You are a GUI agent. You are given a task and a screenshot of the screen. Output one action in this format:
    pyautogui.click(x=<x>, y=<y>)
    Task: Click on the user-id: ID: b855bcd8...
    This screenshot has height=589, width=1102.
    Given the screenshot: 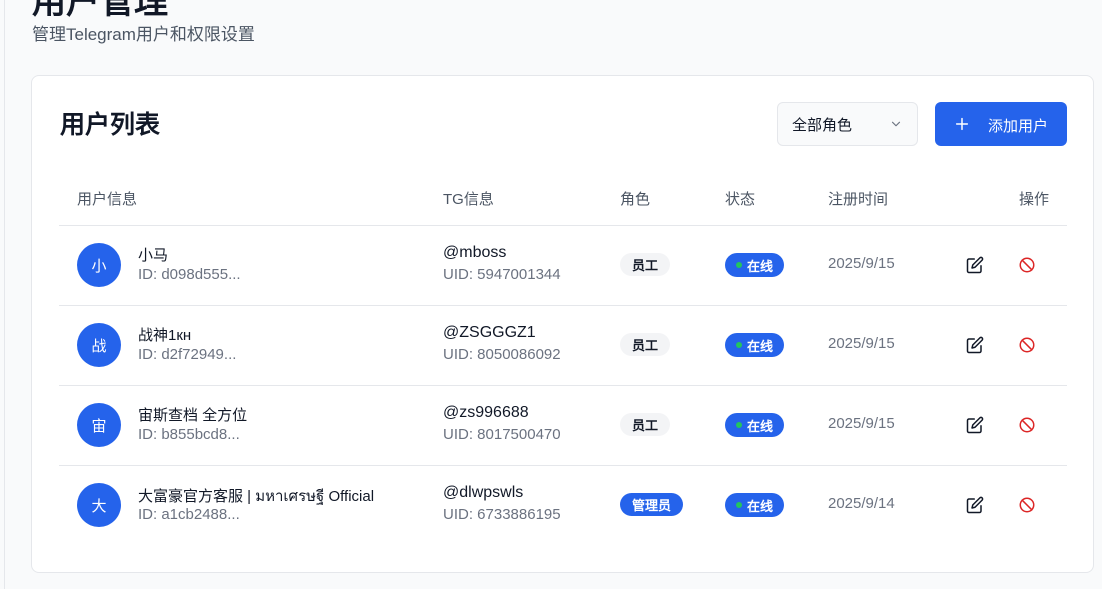 What is the action you would take?
    pyautogui.click(x=189, y=434)
    